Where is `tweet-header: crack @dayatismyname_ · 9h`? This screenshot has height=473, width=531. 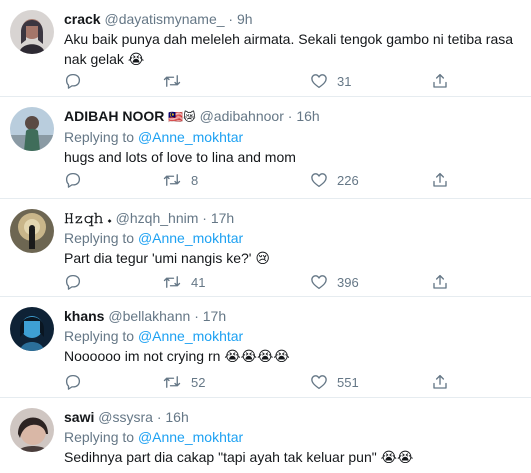
tweet-header: crack @dayatismyname_ · 9h is located at coordinates (293, 19).